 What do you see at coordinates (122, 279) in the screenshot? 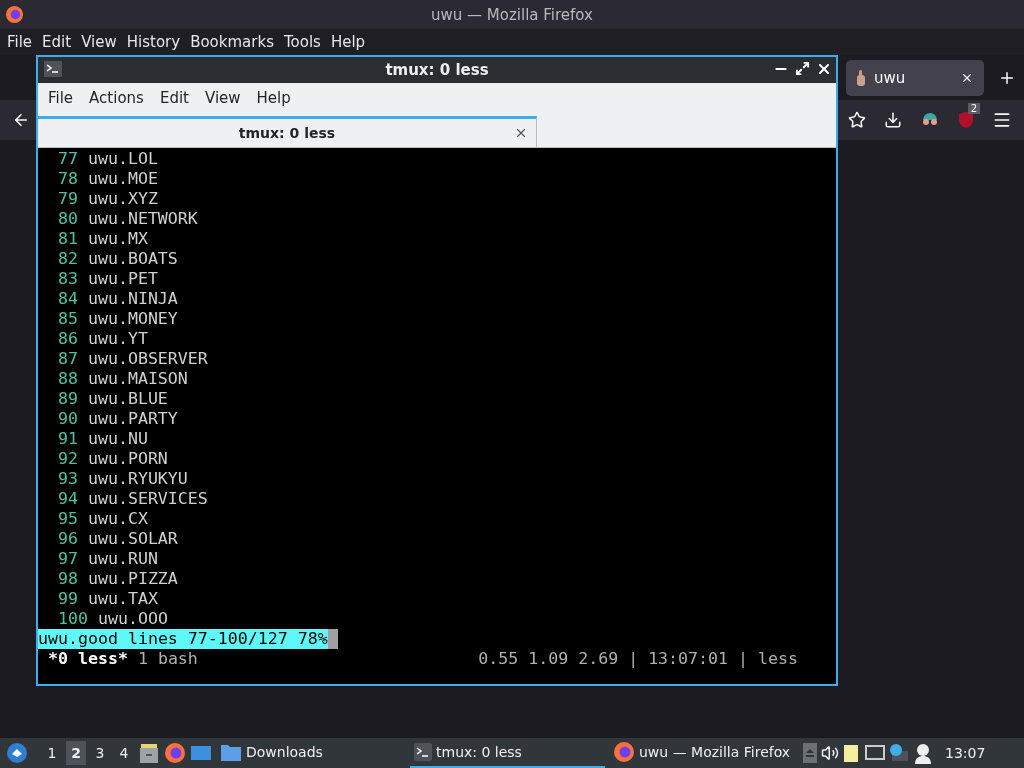
I see `line-text: uwu.PET` at bounding box center [122, 279].